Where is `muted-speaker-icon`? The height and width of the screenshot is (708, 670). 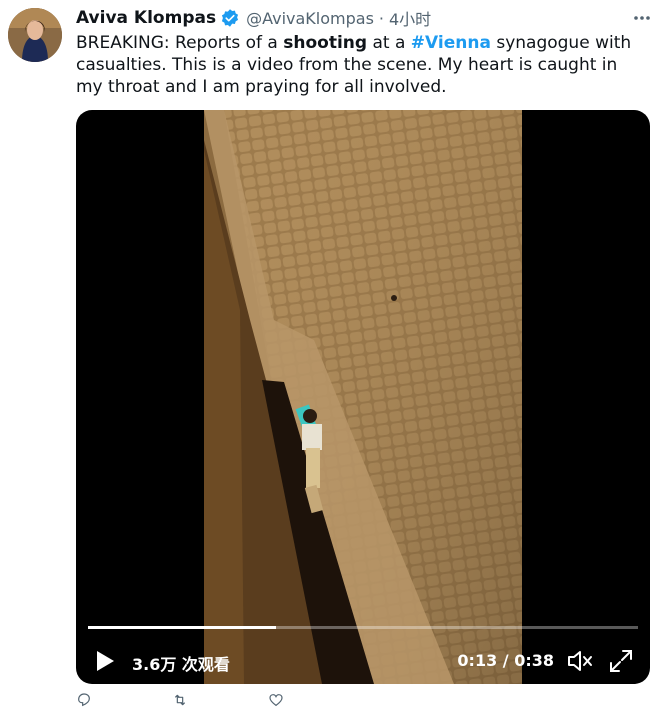
muted-speaker-icon is located at coordinates (580, 661).